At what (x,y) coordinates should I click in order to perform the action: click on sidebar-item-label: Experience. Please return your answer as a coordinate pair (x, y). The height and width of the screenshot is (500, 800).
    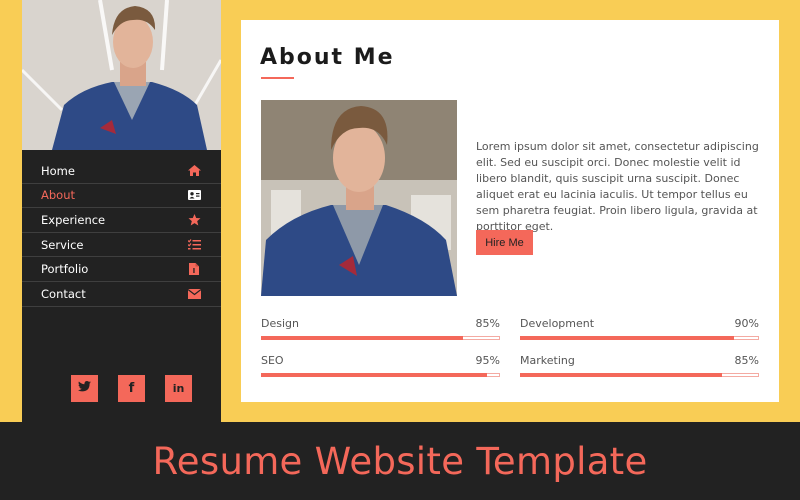
    Looking at the image, I should click on (73, 219).